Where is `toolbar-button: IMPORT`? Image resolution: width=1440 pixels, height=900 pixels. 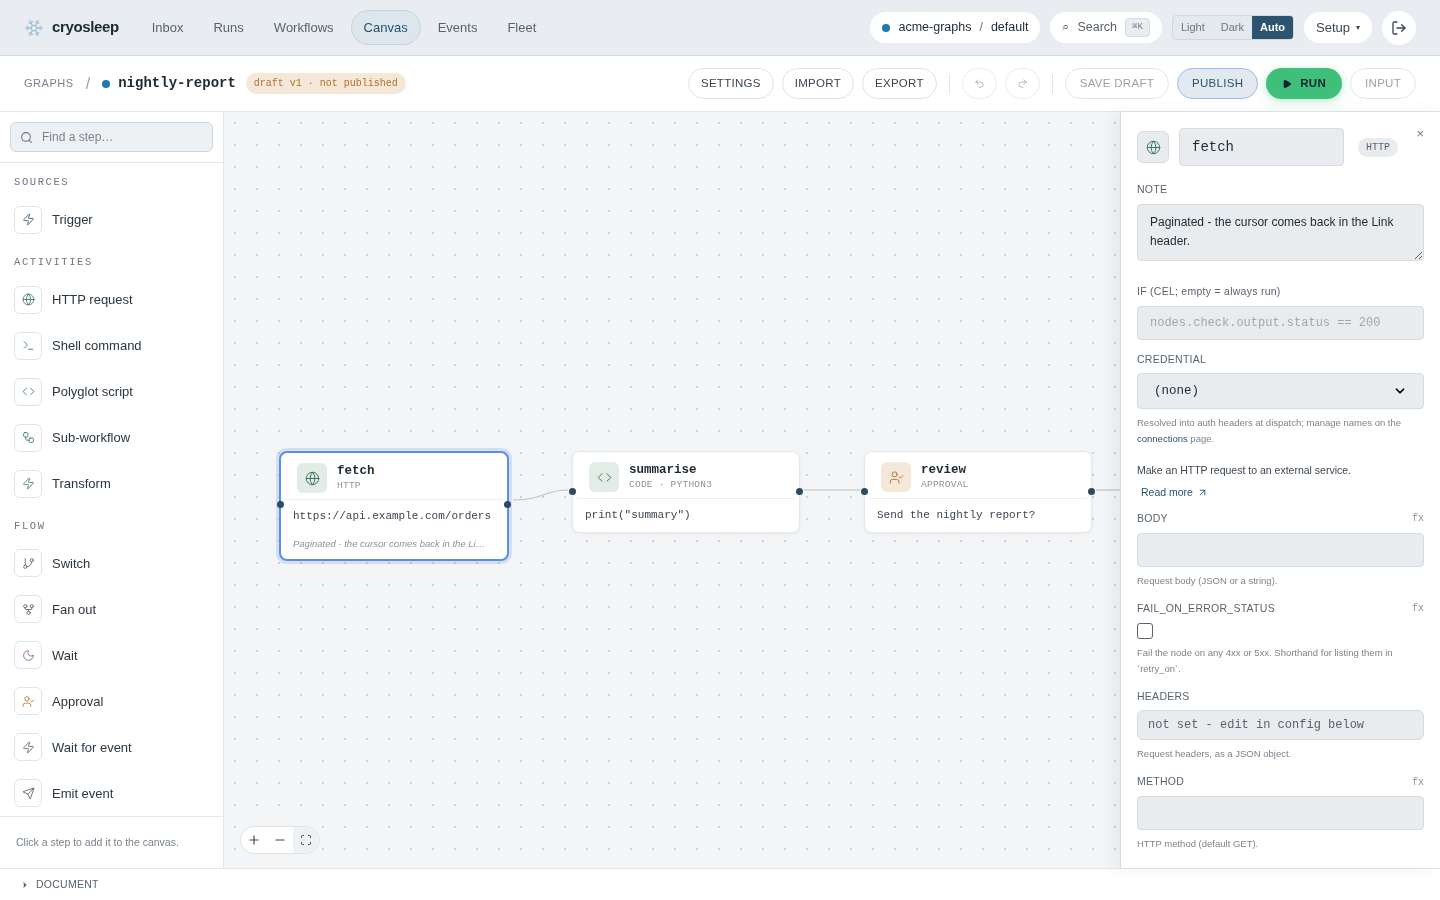
toolbar-button: IMPORT is located at coordinates (817, 83).